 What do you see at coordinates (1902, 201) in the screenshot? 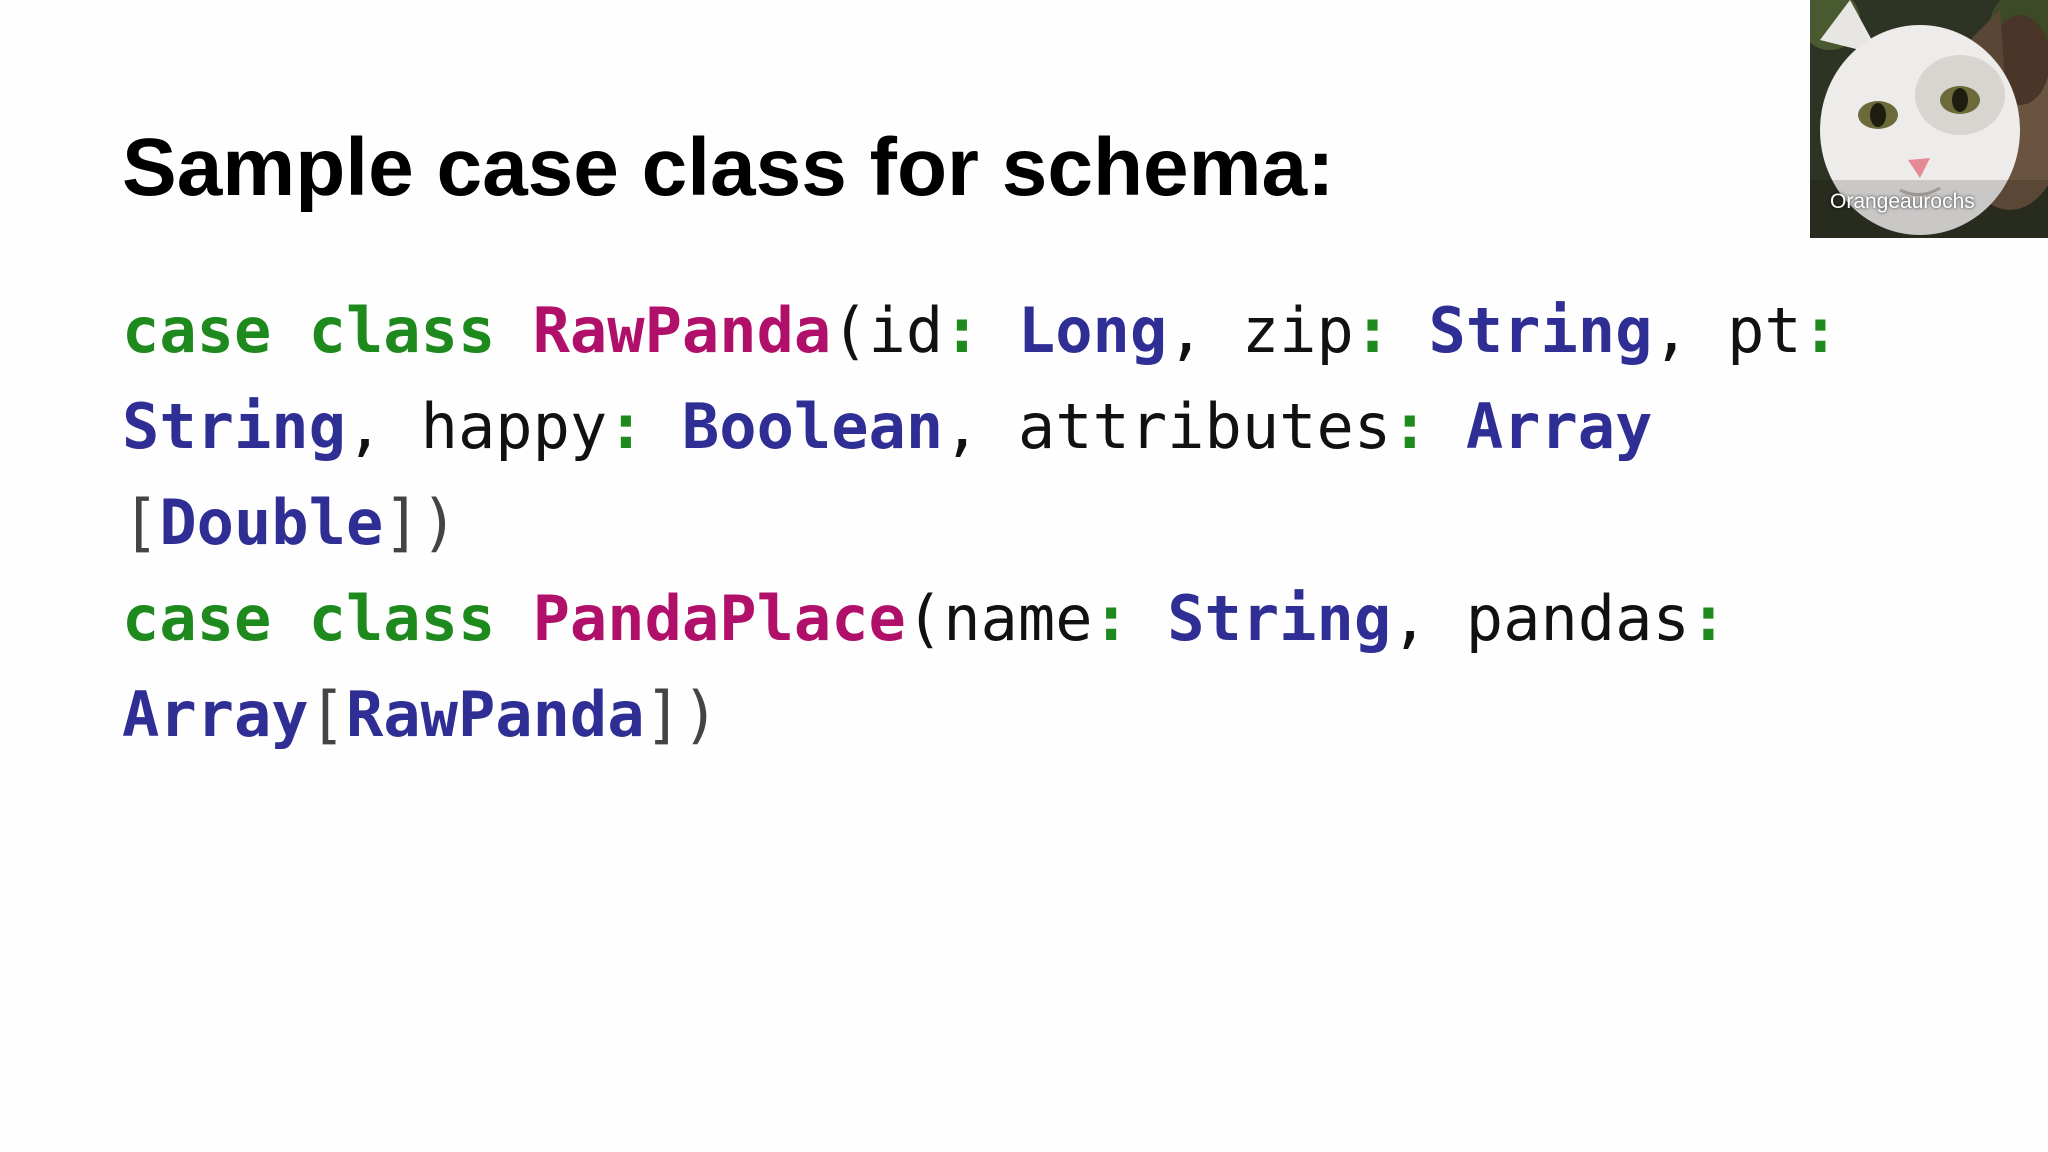
I see `speaker-name-label: Orangeaurochs` at bounding box center [1902, 201].